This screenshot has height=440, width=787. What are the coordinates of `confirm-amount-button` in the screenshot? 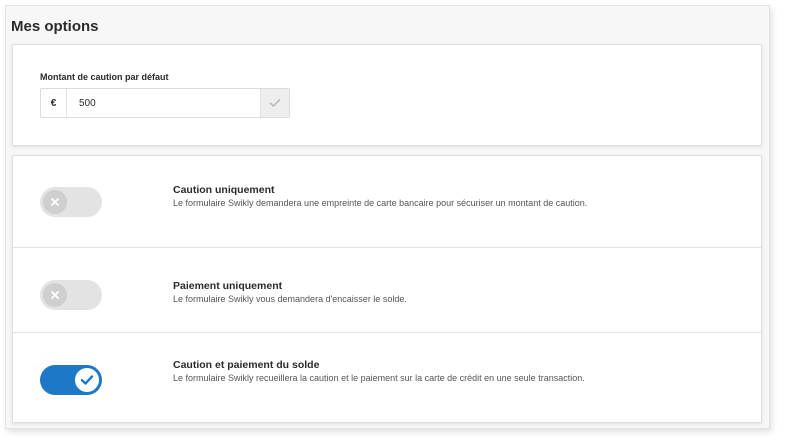 It's located at (274, 103).